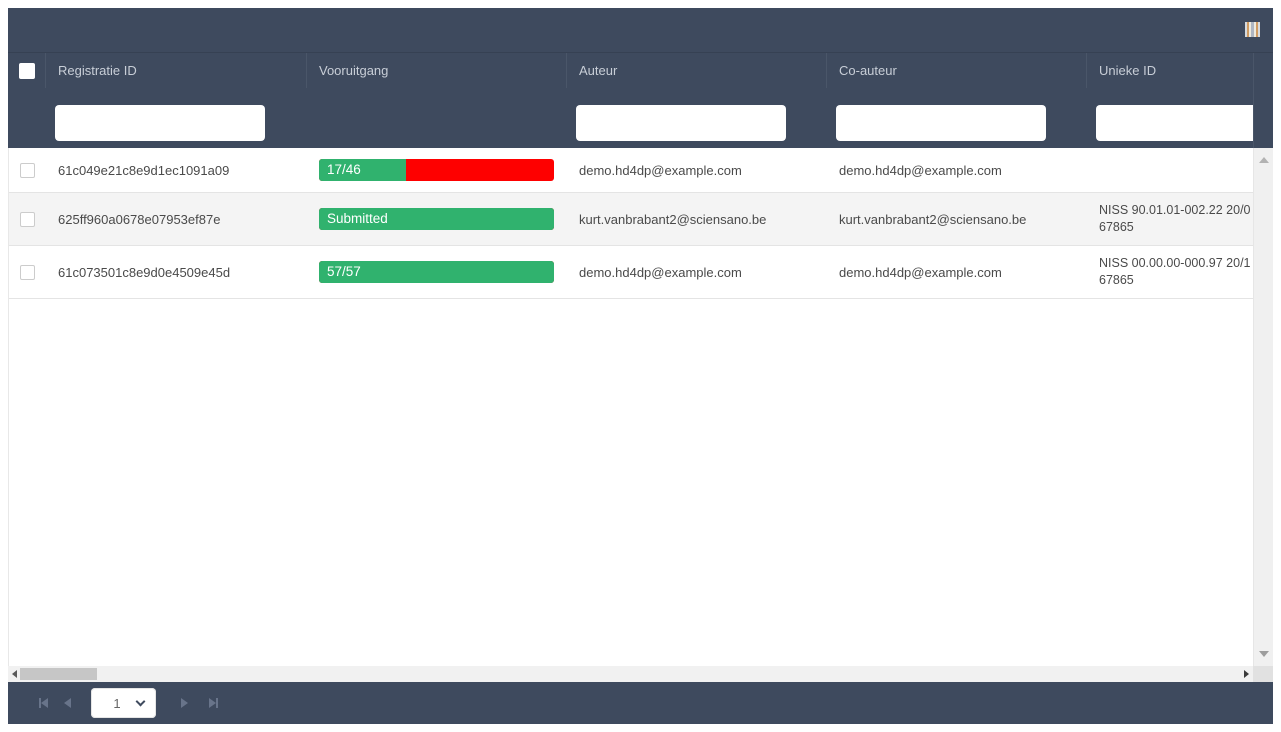  Describe the element at coordinates (1169, 70) in the screenshot. I see `column-header-unieke-id: Unieke ID` at that location.